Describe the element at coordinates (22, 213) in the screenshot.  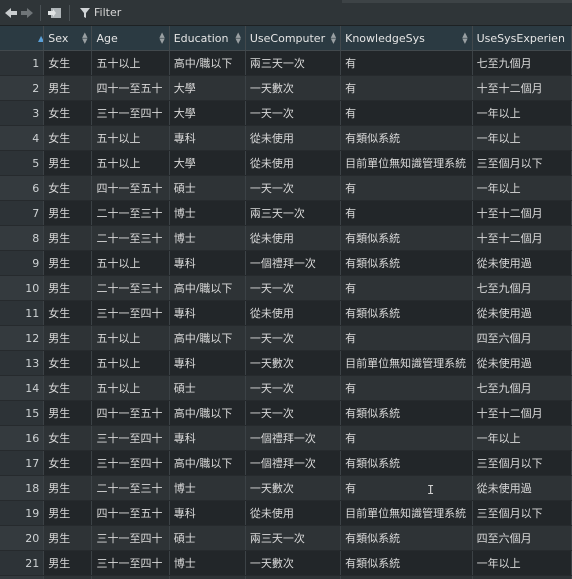
I see `row-number: 7` at that location.